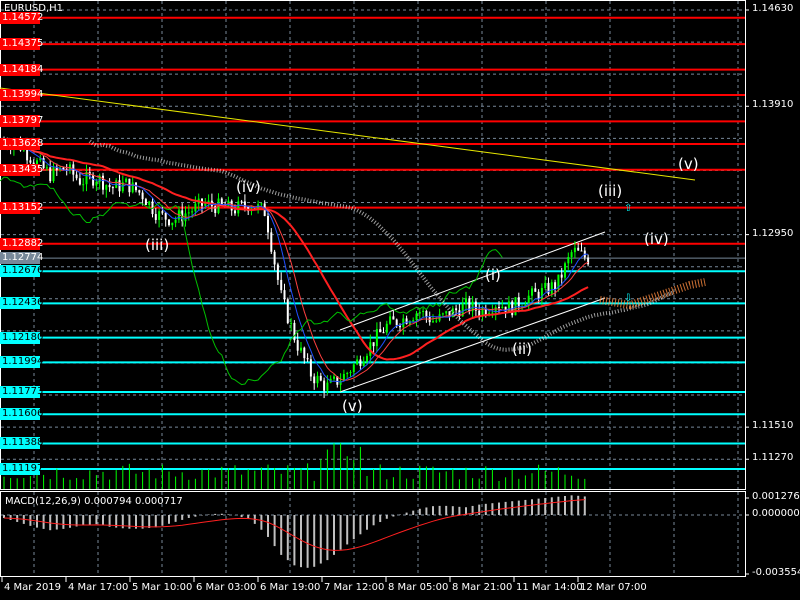  Describe the element at coordinates (22, 362) in the screenshot. I see `support-level-tag: 1.11994` at that location.